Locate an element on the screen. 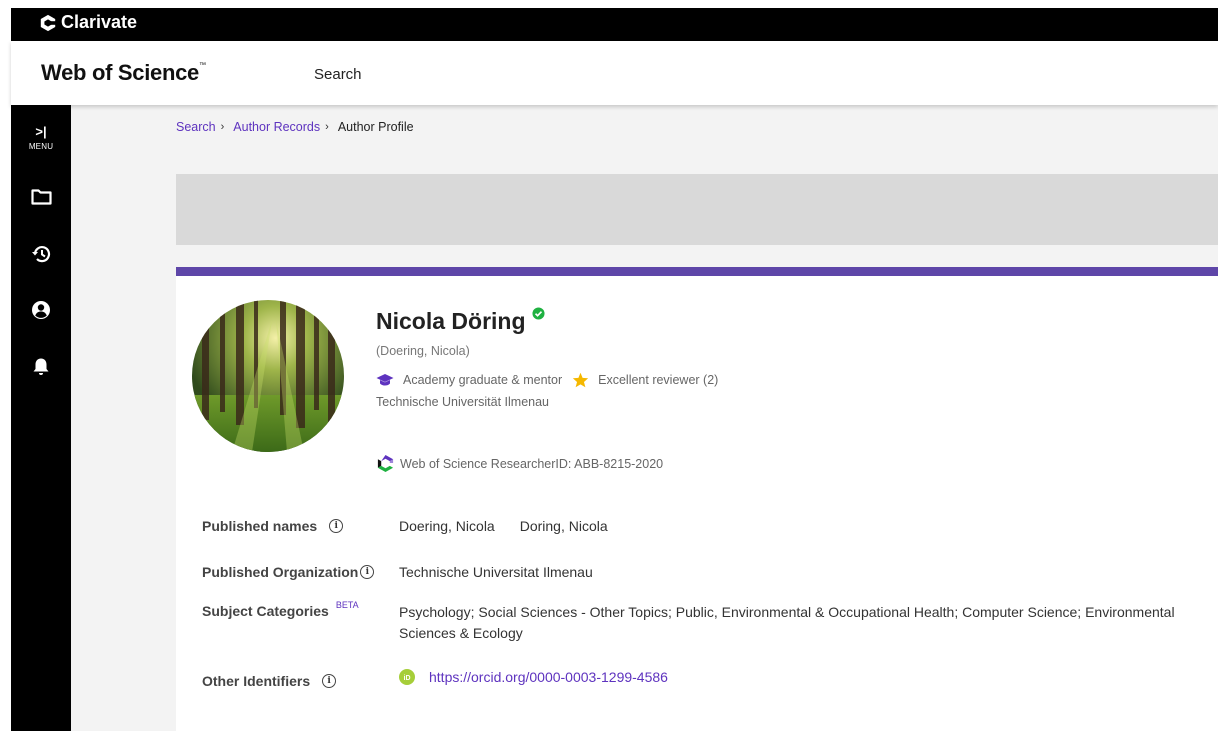  account-button is located at coordinates (41, 310).